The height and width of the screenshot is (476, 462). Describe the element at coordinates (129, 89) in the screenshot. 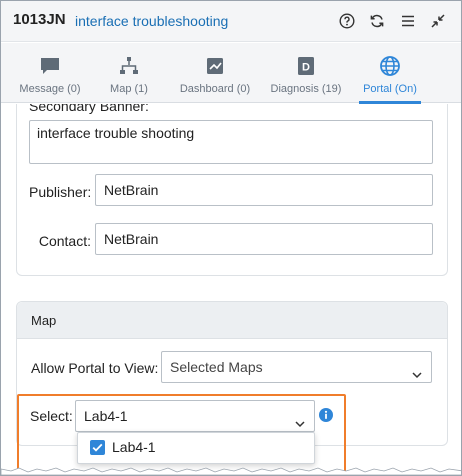

I see `tab-label: Map (1)` at that location.